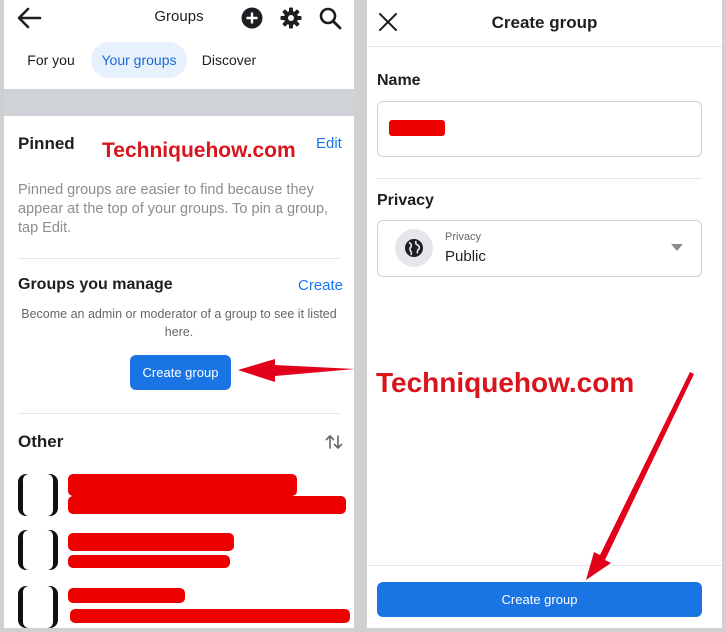  Describe the element at coordinates (296, 370) in the screenshot. I see `arrow-to-left-button-icon` at that location.